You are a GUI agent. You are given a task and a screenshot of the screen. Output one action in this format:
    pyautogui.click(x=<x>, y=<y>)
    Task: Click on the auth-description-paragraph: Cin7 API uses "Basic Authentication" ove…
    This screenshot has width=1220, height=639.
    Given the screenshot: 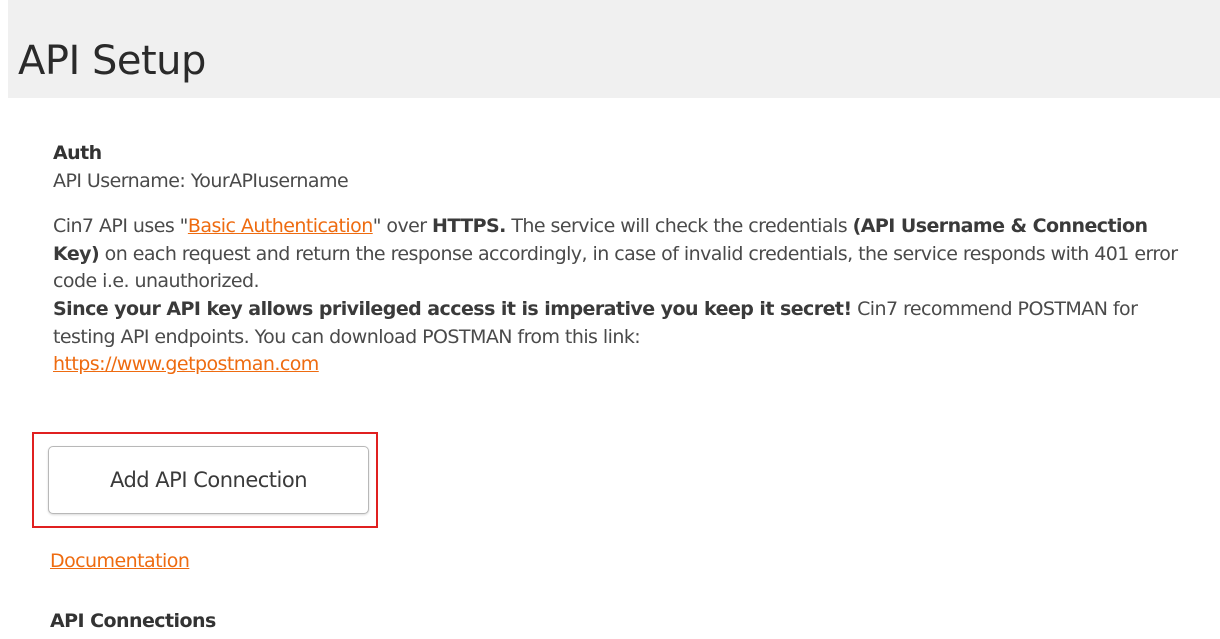 What is the action you would take?
    pyautogui.click(x=623, y=254)
    